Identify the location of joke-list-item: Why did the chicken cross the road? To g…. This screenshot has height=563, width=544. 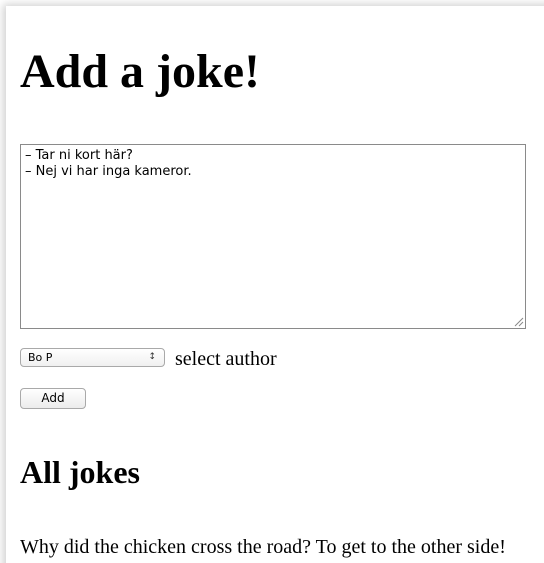
(263, 547).